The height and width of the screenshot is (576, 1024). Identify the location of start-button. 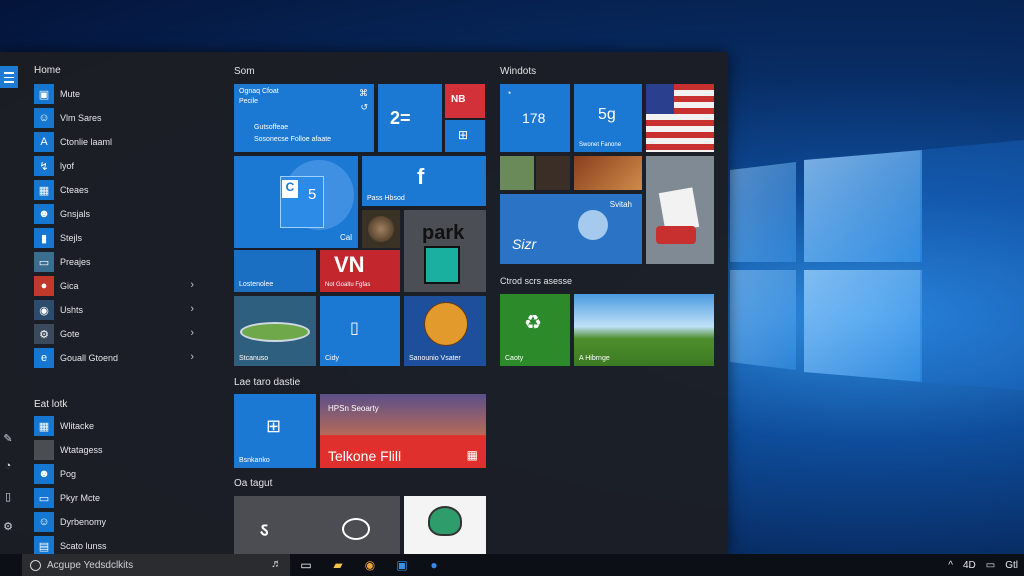
(11, 565).